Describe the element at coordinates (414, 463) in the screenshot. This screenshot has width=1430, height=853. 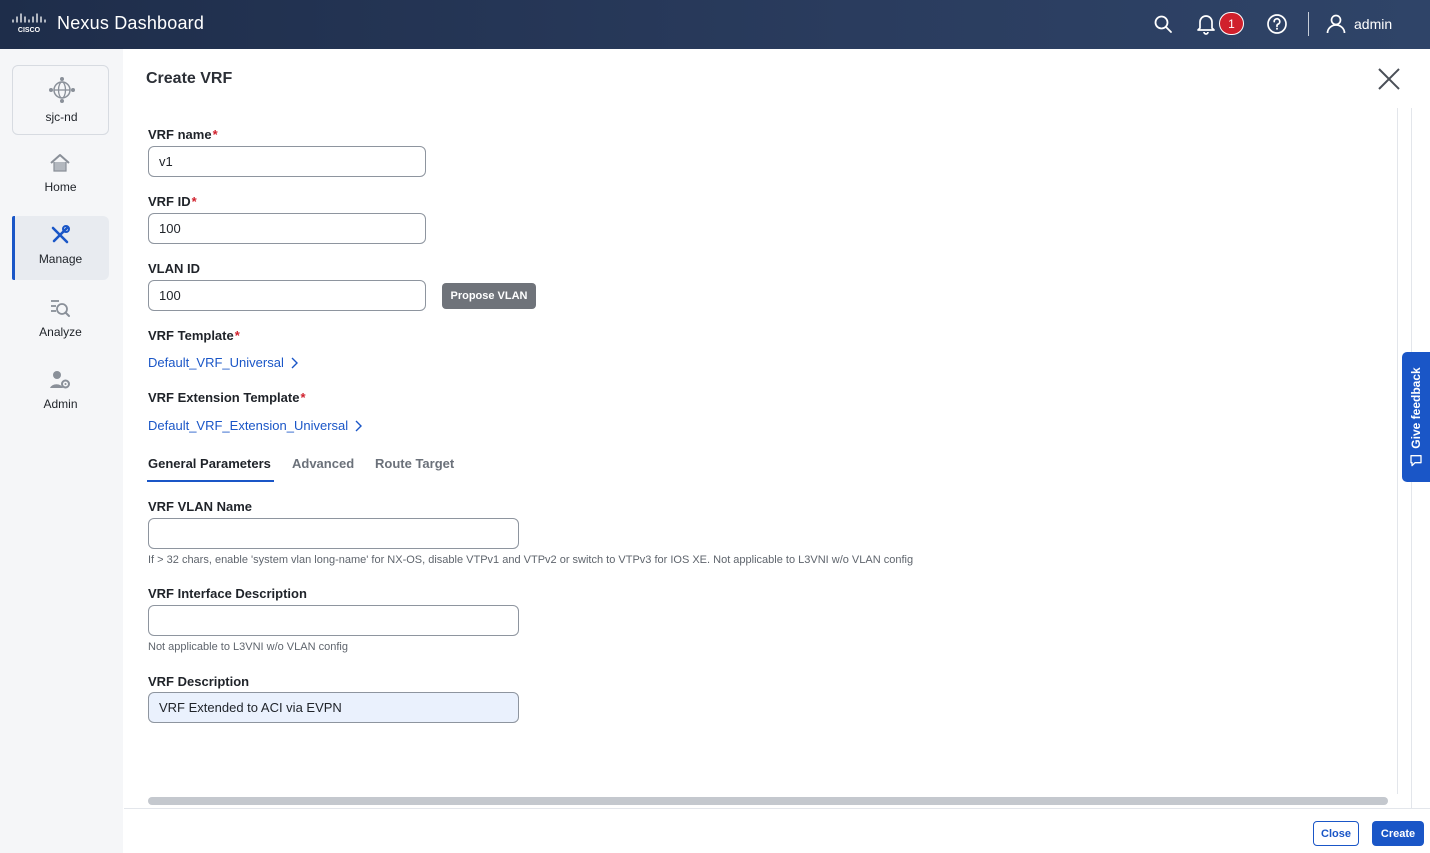
I see `tab-route-target: Route Target` at that location.